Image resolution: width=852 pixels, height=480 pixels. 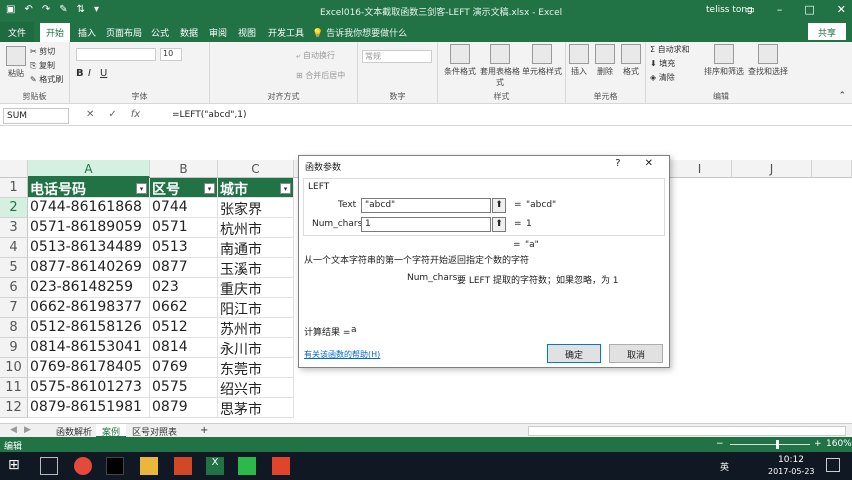 I want to click on fill-button: ⬇ 填充, so click(x=662, y=63).